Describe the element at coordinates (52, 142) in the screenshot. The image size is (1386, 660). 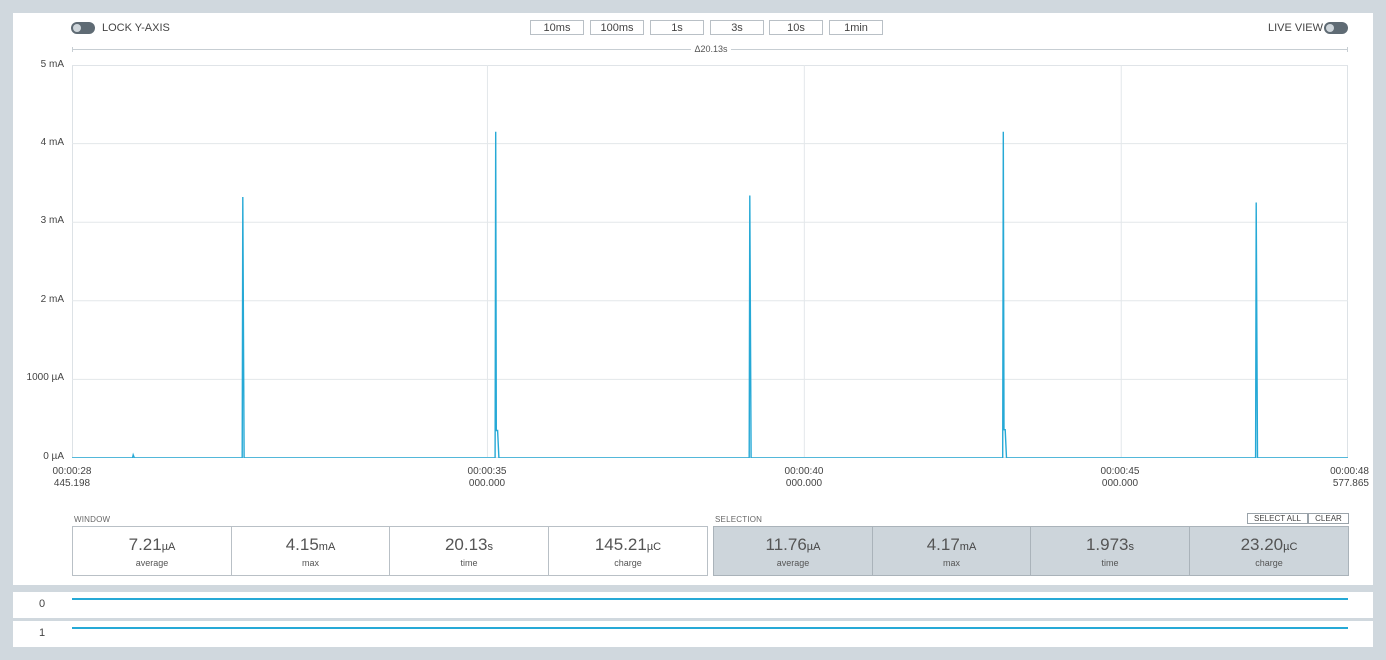
I see `y-tick-label: 4 mA` at that location.